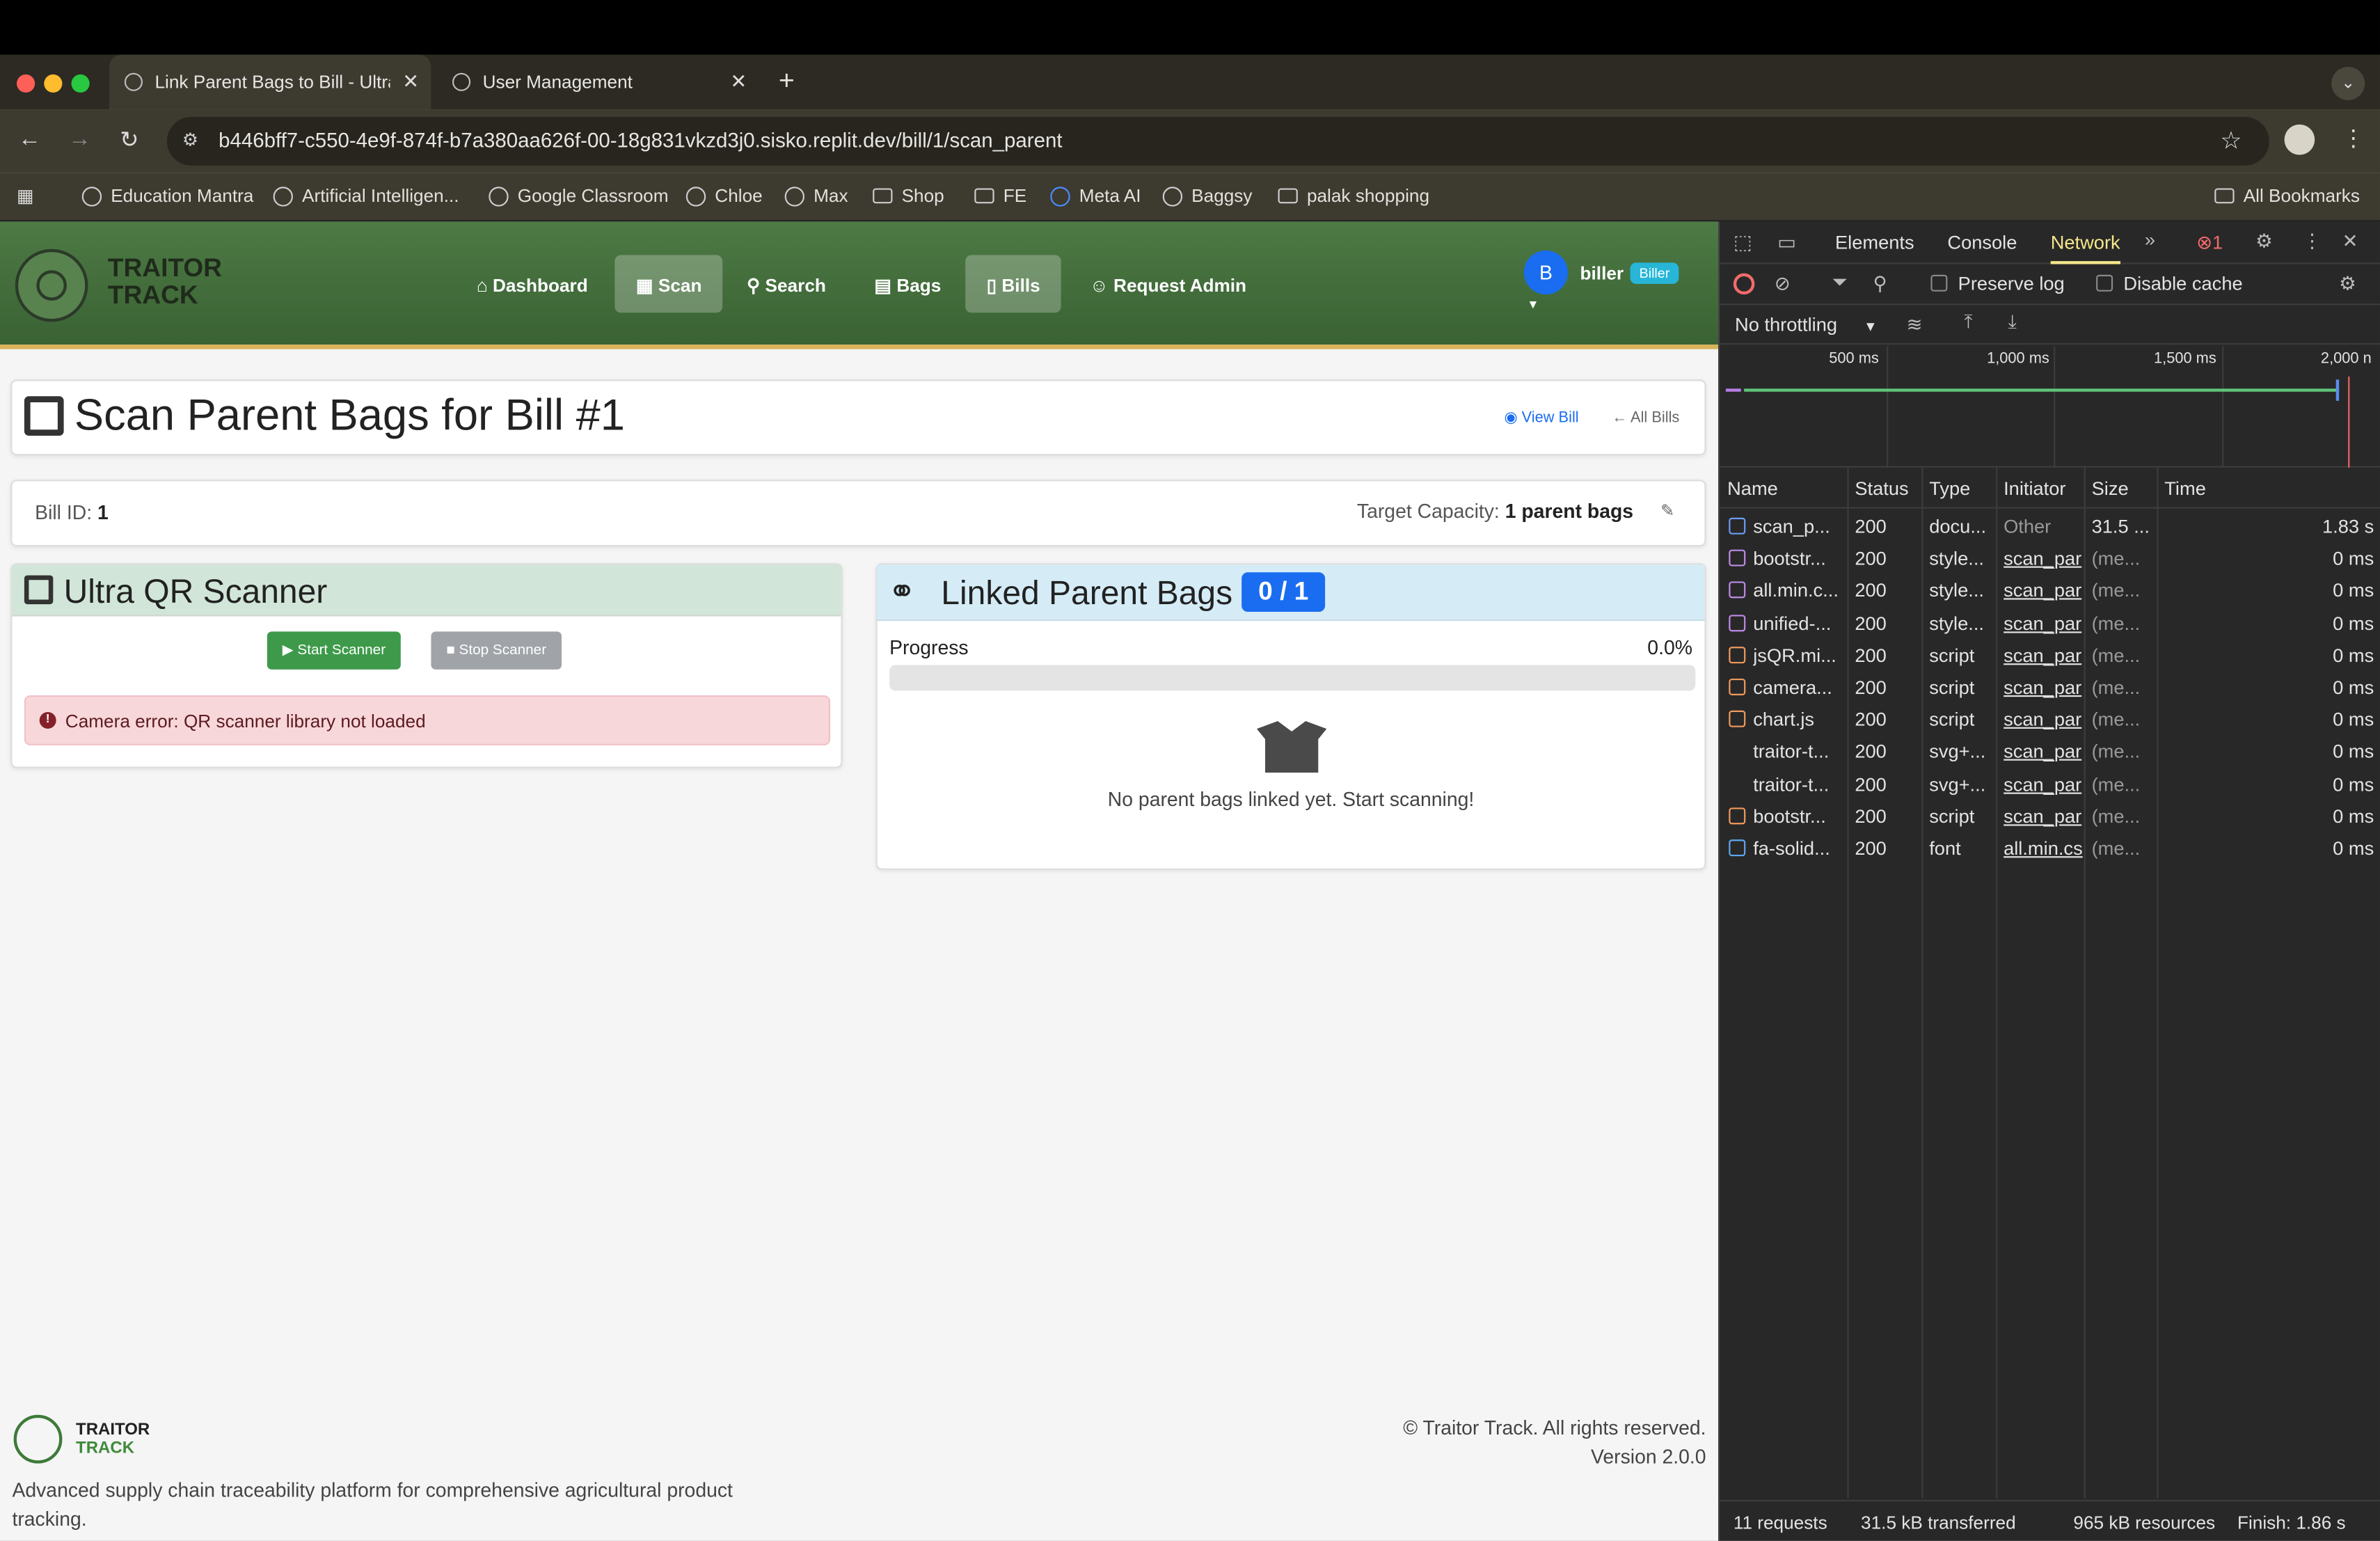 The height and width of the screenshot is (1541, 2380). What do you see at coordinates (1744, 284) in the screenshot?
I see `record-icon` at bounding box center [1744, 284].